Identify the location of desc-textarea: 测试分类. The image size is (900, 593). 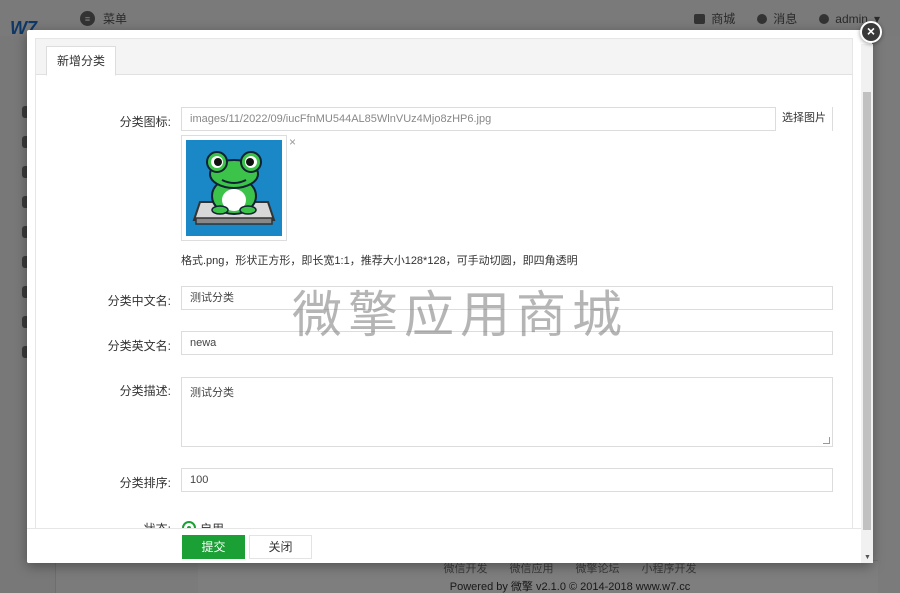
(507, 412).